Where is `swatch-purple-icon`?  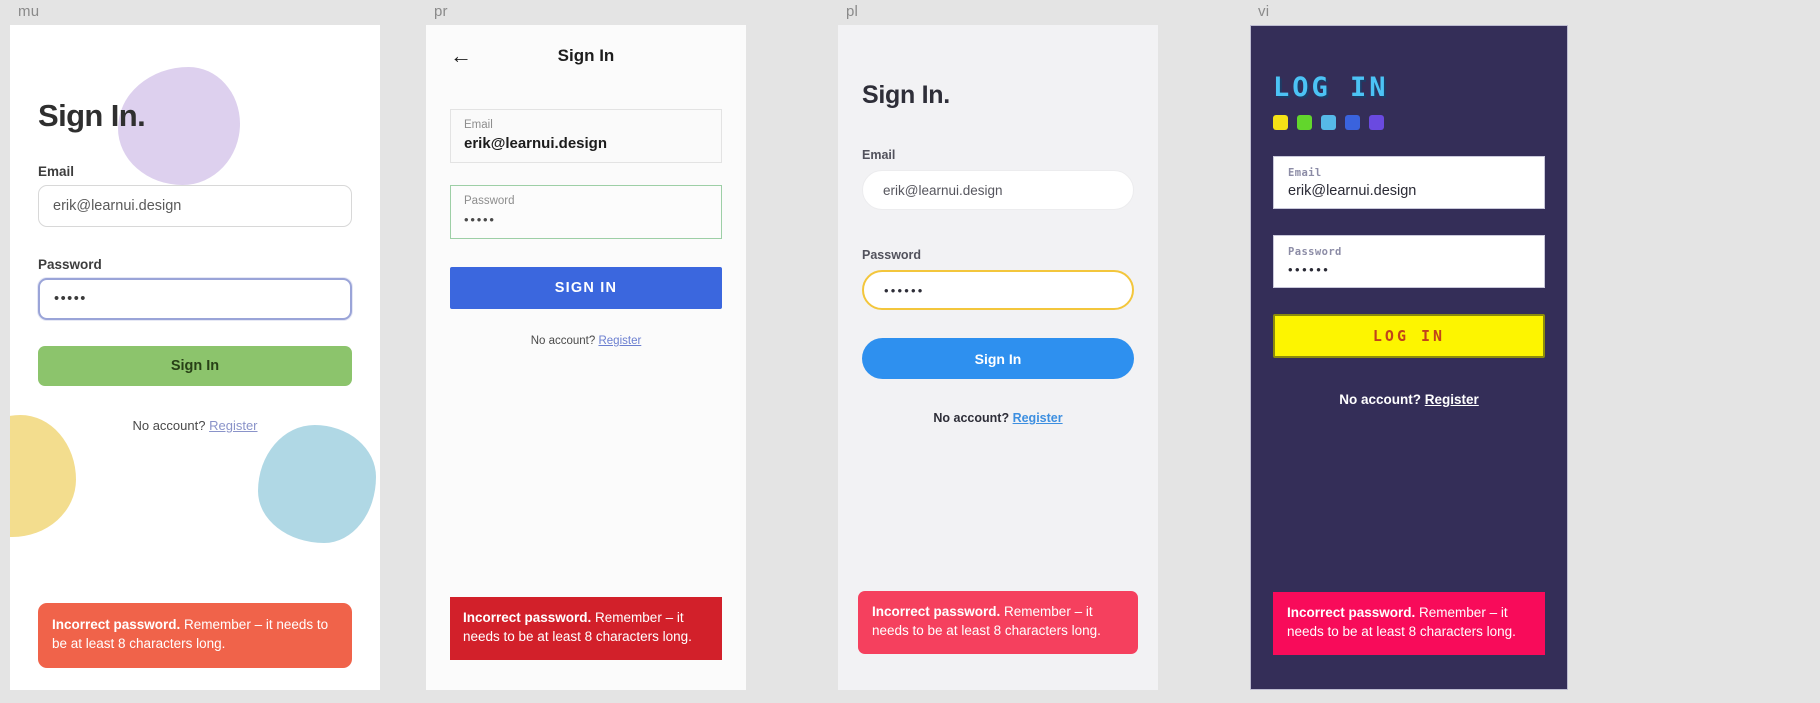 swatch-purple-icon is located at coordinates (1376, 122).